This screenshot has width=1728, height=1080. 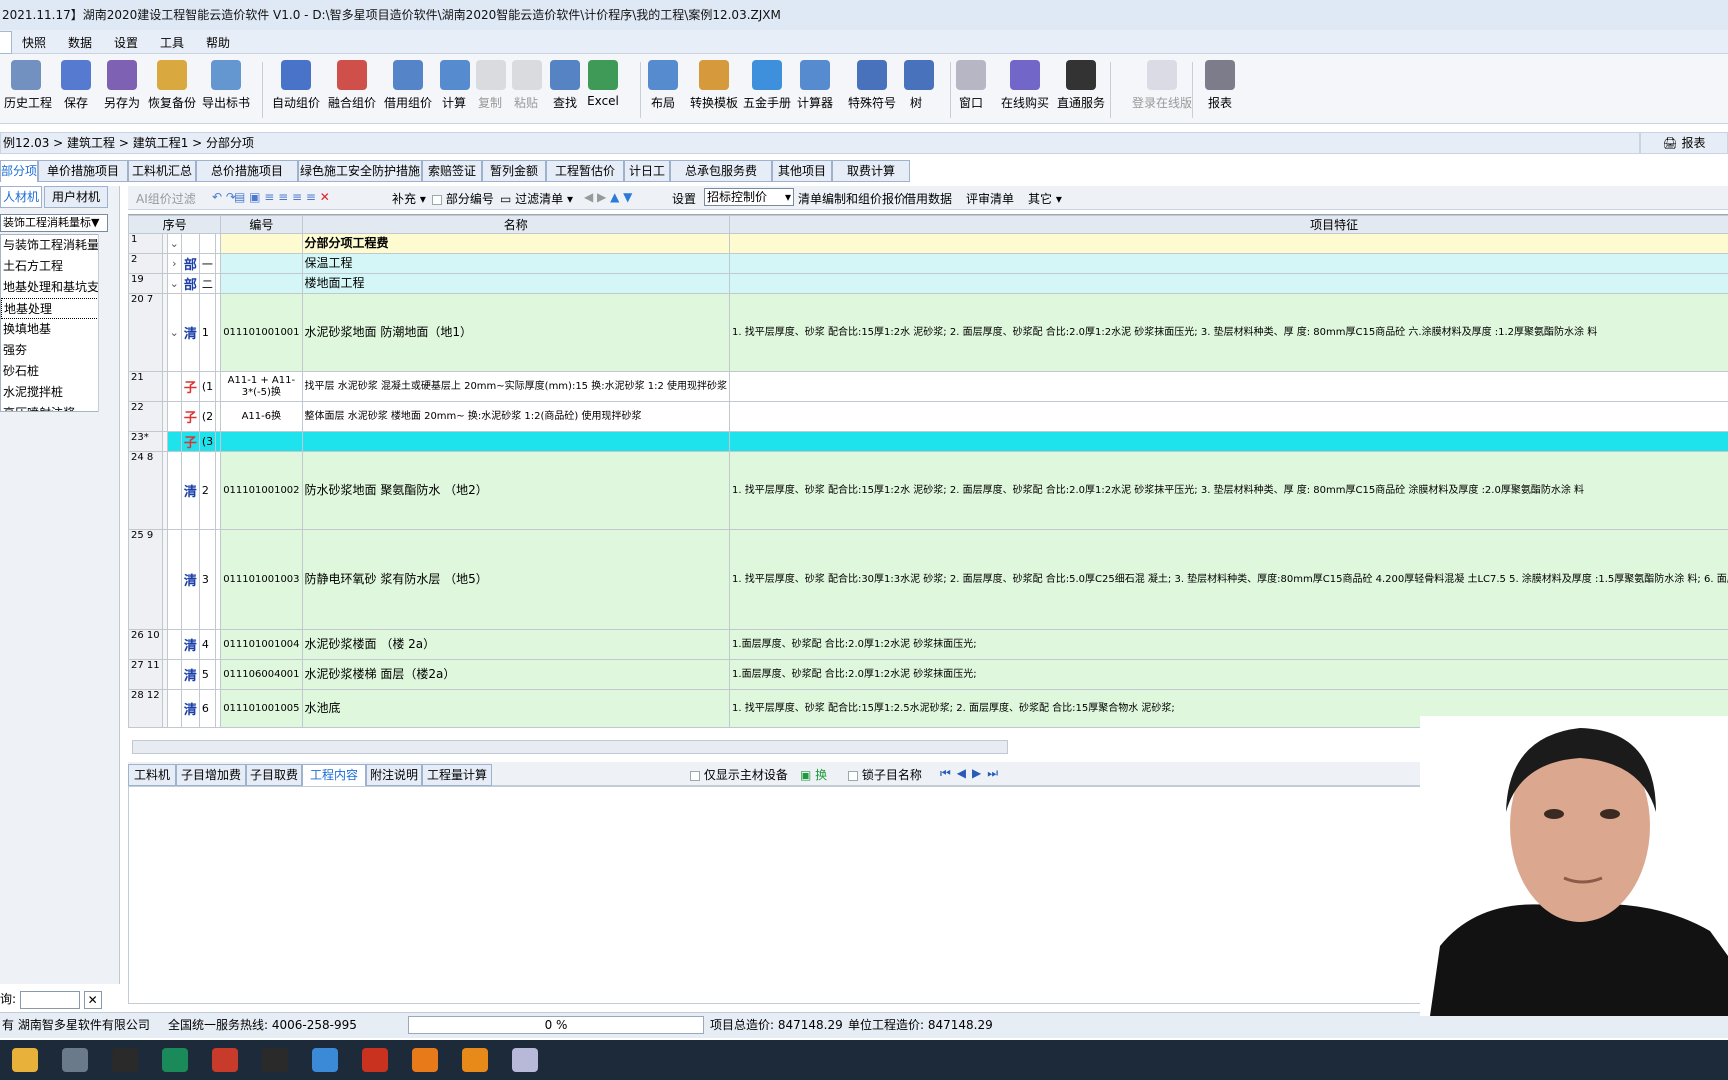 I want to click on column-header: 项目特征, so click(x=1228, y=224).